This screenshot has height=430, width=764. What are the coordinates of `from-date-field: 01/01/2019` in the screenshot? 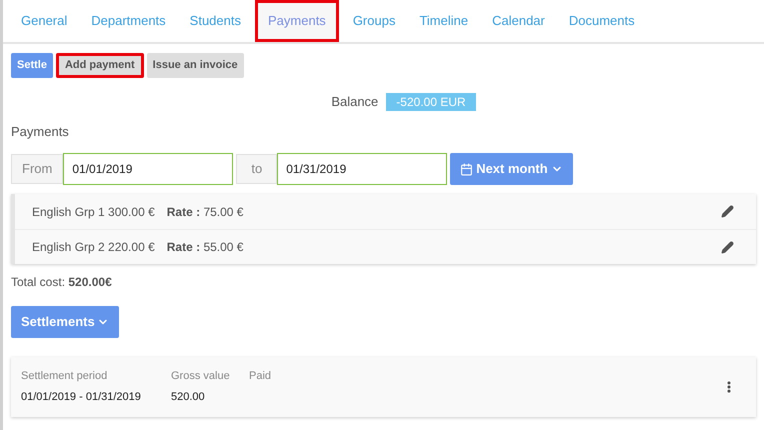 It's located at (148, 169).